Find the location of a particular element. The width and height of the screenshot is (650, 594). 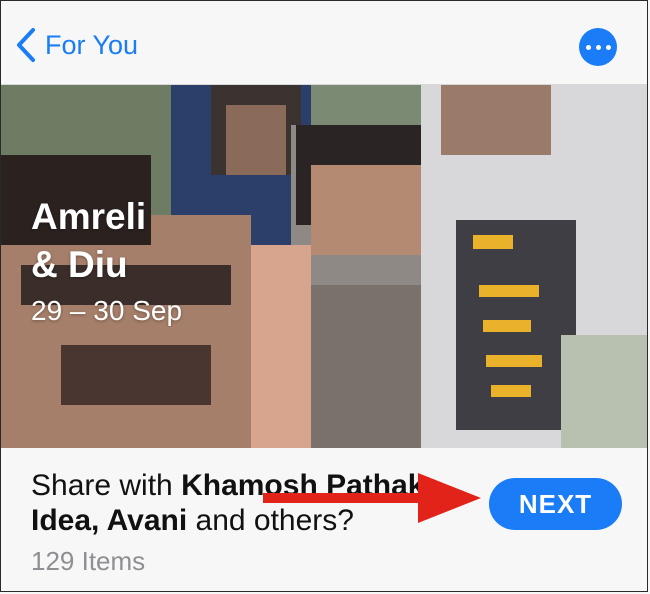

navigation-bar: For You is located at coordinates (324, 43).